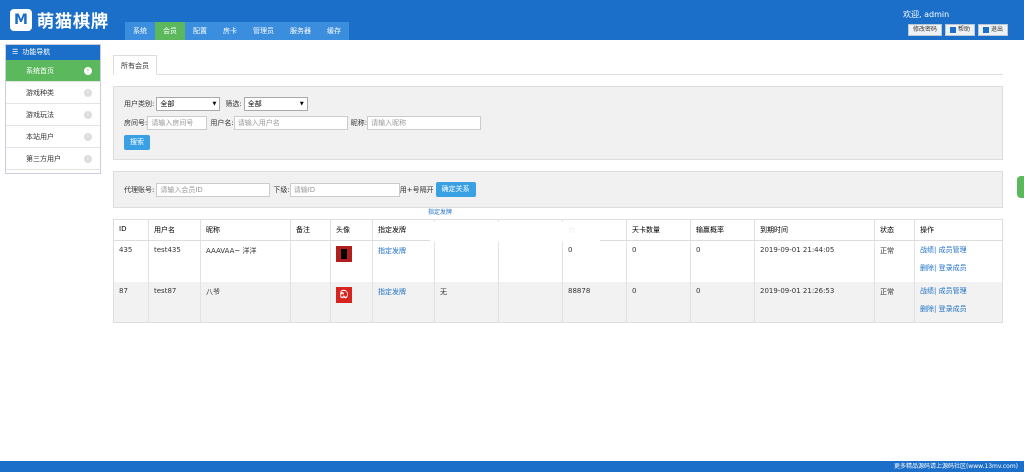  I want to click on header-buttons: 修改密码 帮助 退出, so click(957, 30).